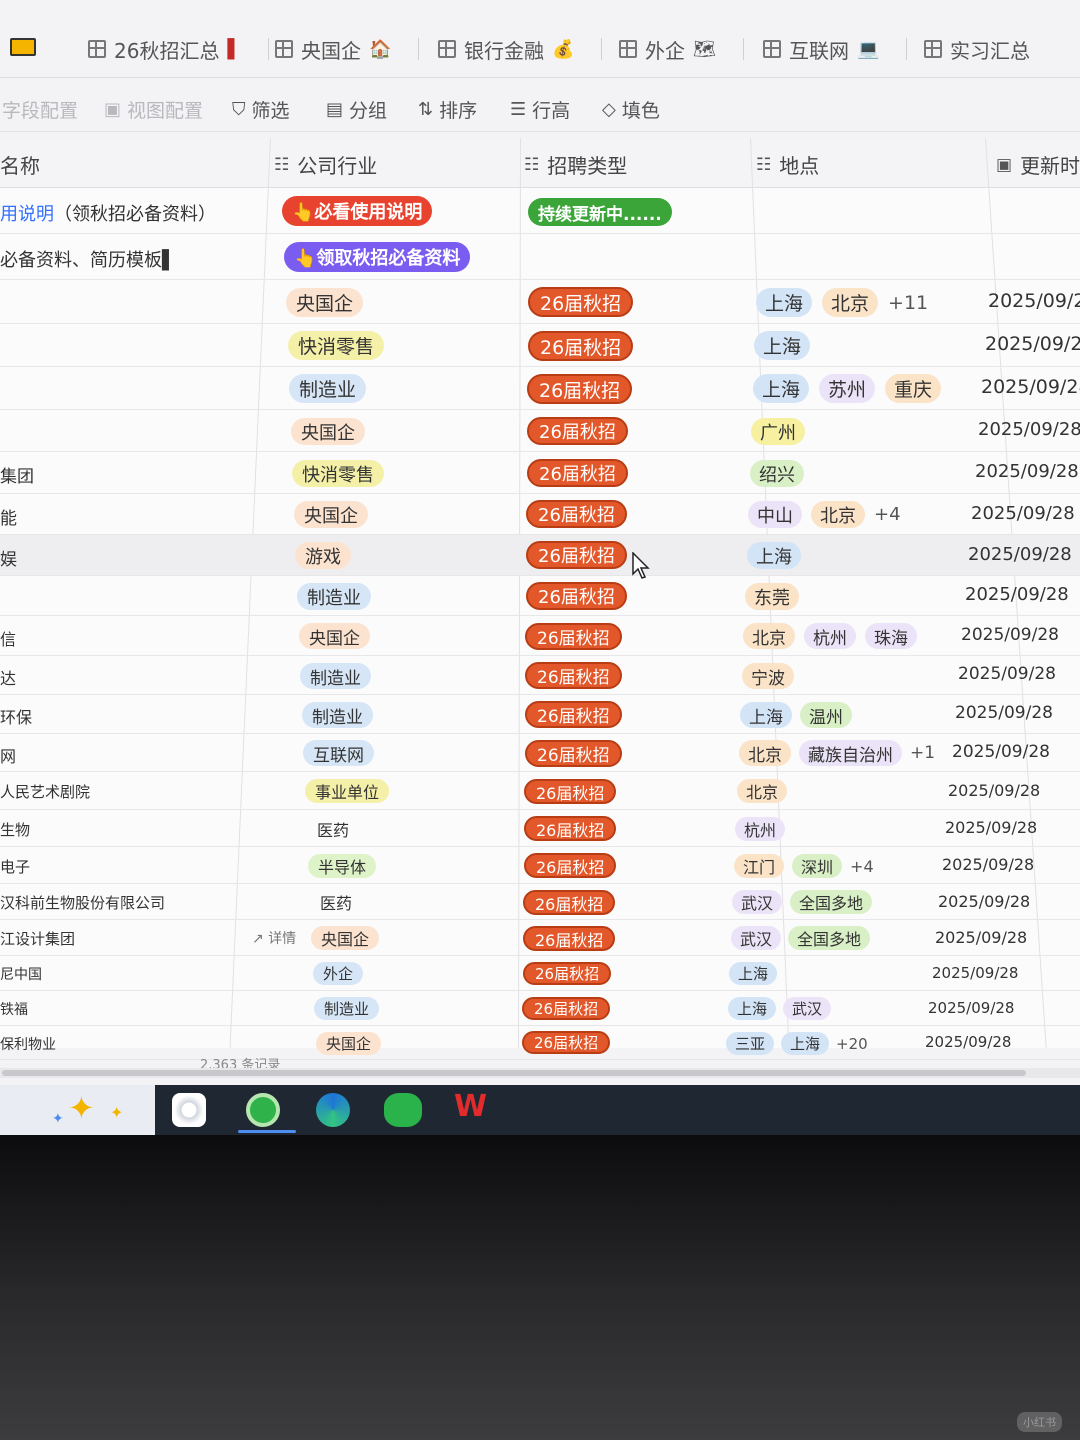 The width and height of the screenshot is (1080, 1440). What do you see at coordinates (8, 677) in the screenshot?
I see `row-name: 达` at bounding box center [8, 677].